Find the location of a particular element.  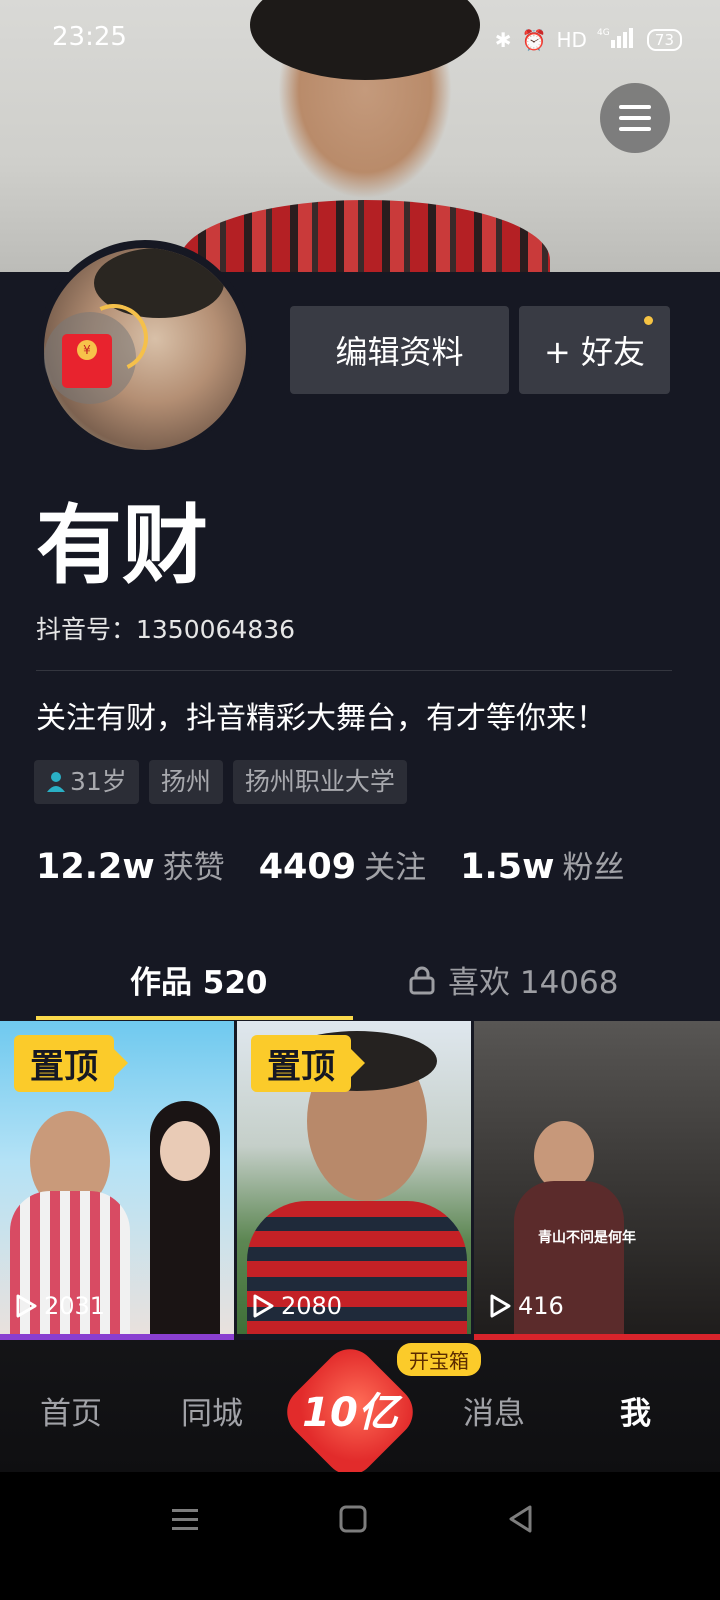

douyin-id: 抖音号：1350064836 is located at coordinates (166, 629).